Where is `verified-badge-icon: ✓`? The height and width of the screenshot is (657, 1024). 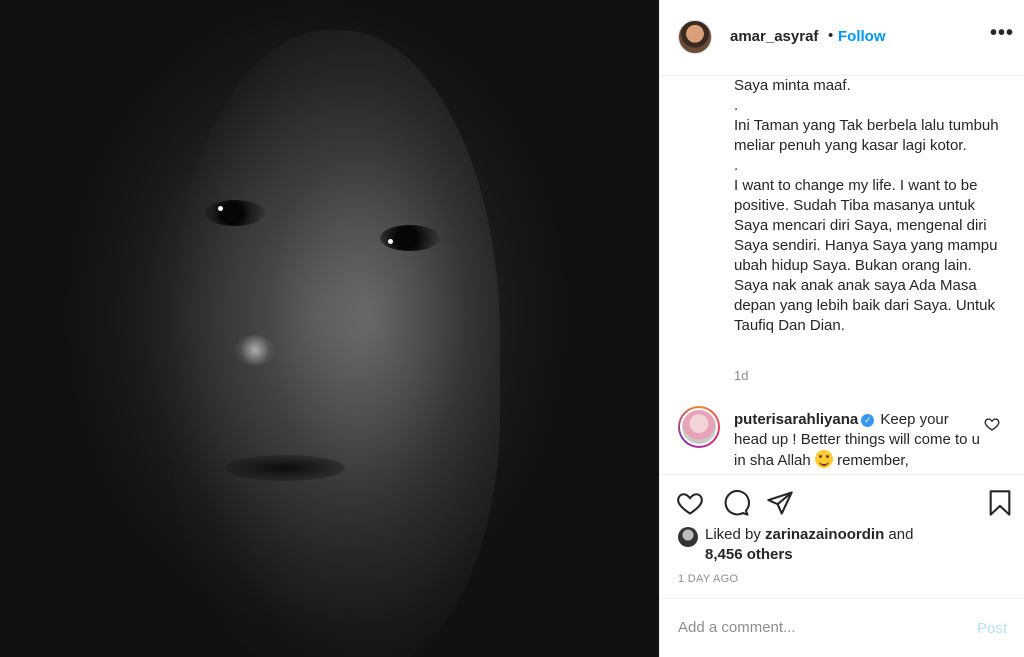
verified-badge-icon: ✓ is located at coordinates (868, 420).